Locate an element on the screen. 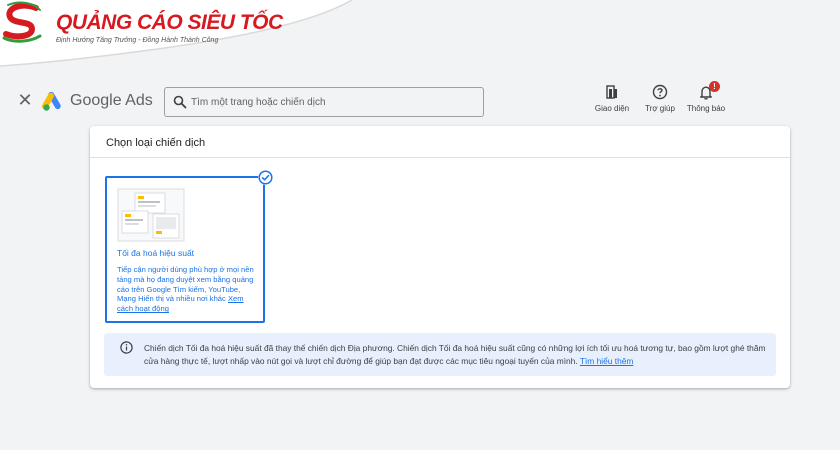 The height and width of the screenshot is (450, 840). top-bar: ✕ Google Ads Giao diện Trợ giúp is located at coordinates (420, 100).